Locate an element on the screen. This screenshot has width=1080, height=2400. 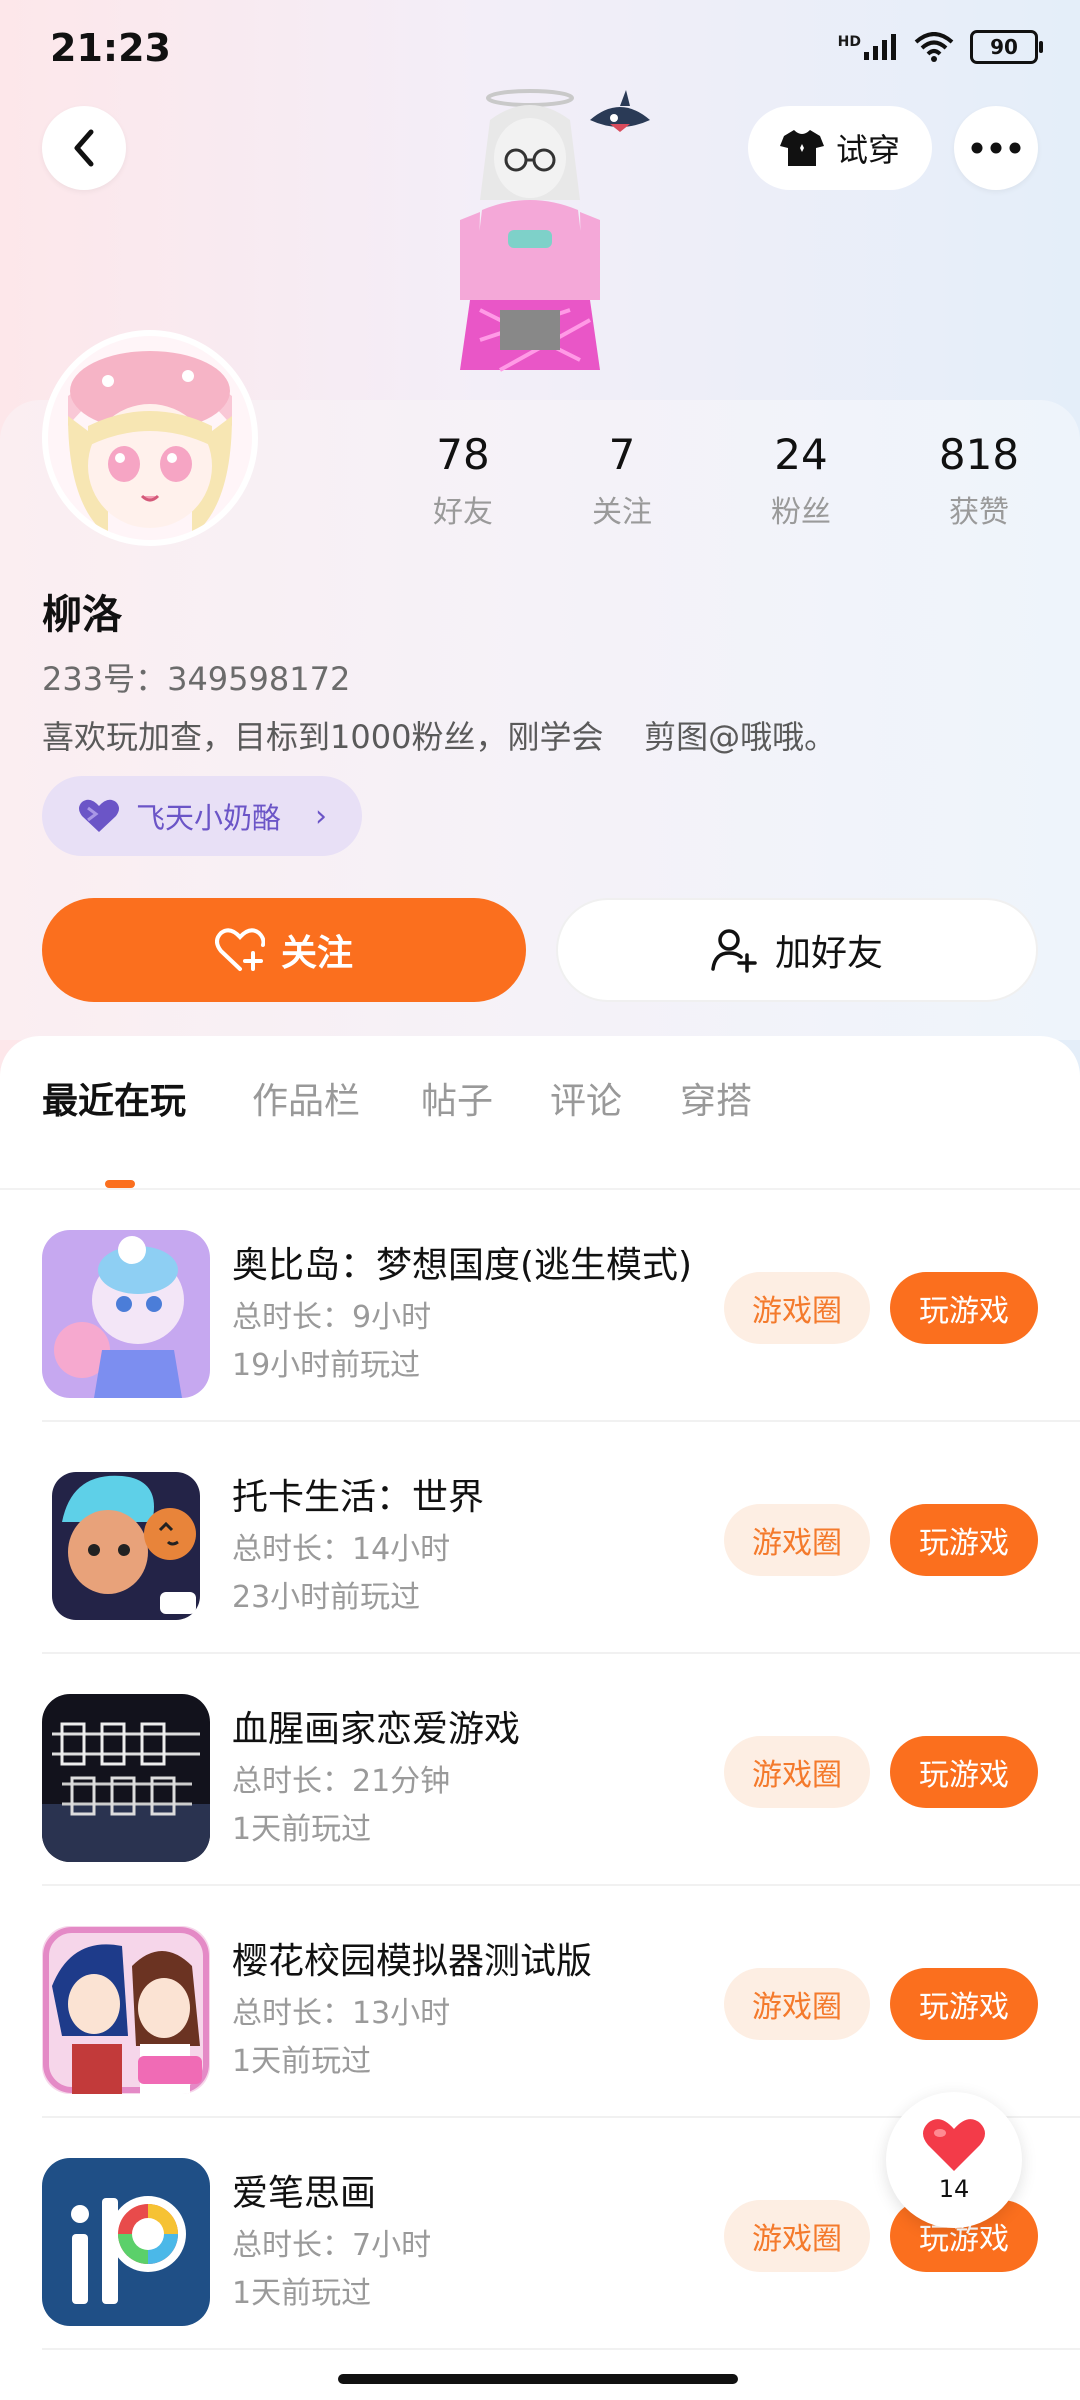
user-plus-icon is located at coordinates (734, 951).